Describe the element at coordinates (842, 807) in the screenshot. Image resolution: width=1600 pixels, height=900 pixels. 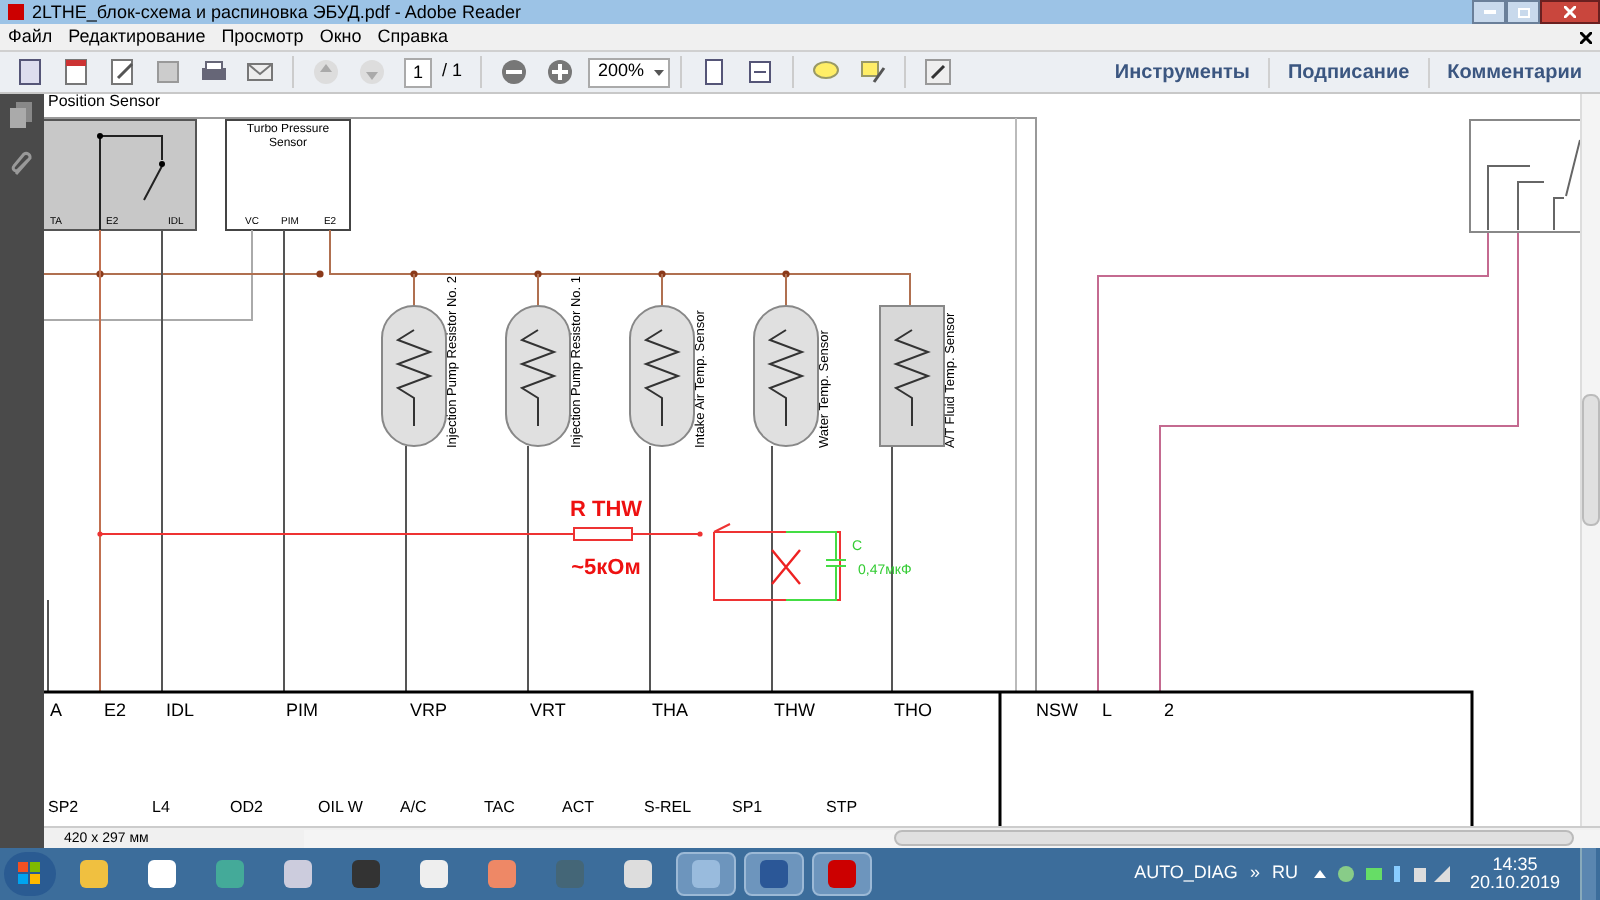
I see `pin-label: STP` at that location.